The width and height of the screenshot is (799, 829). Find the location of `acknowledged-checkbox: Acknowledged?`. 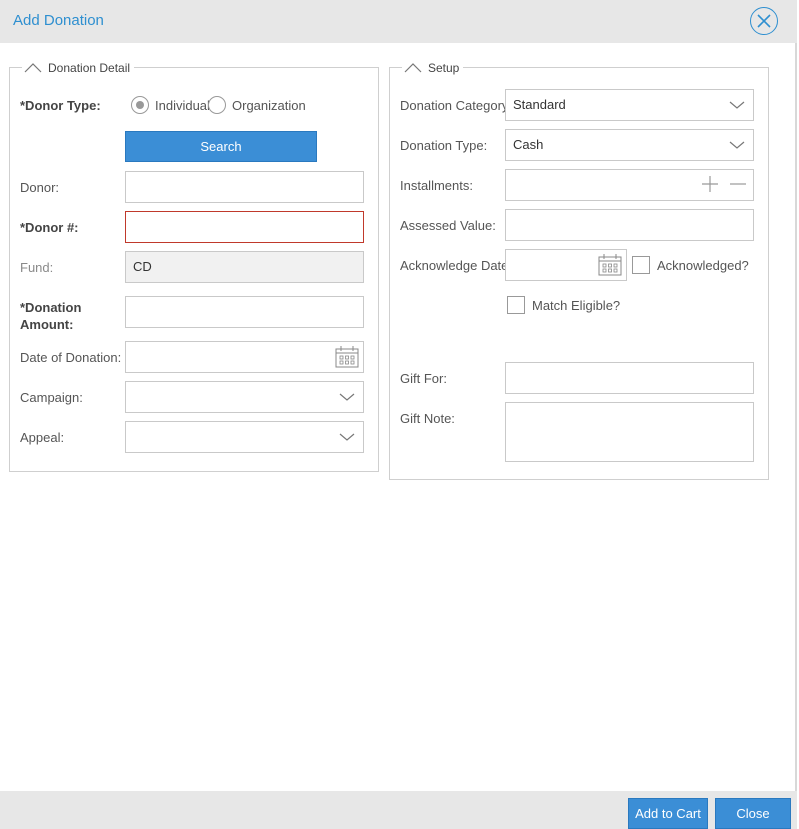

acknowledged-checkbox: Acknowledged? is located at coordinates (690, 265).